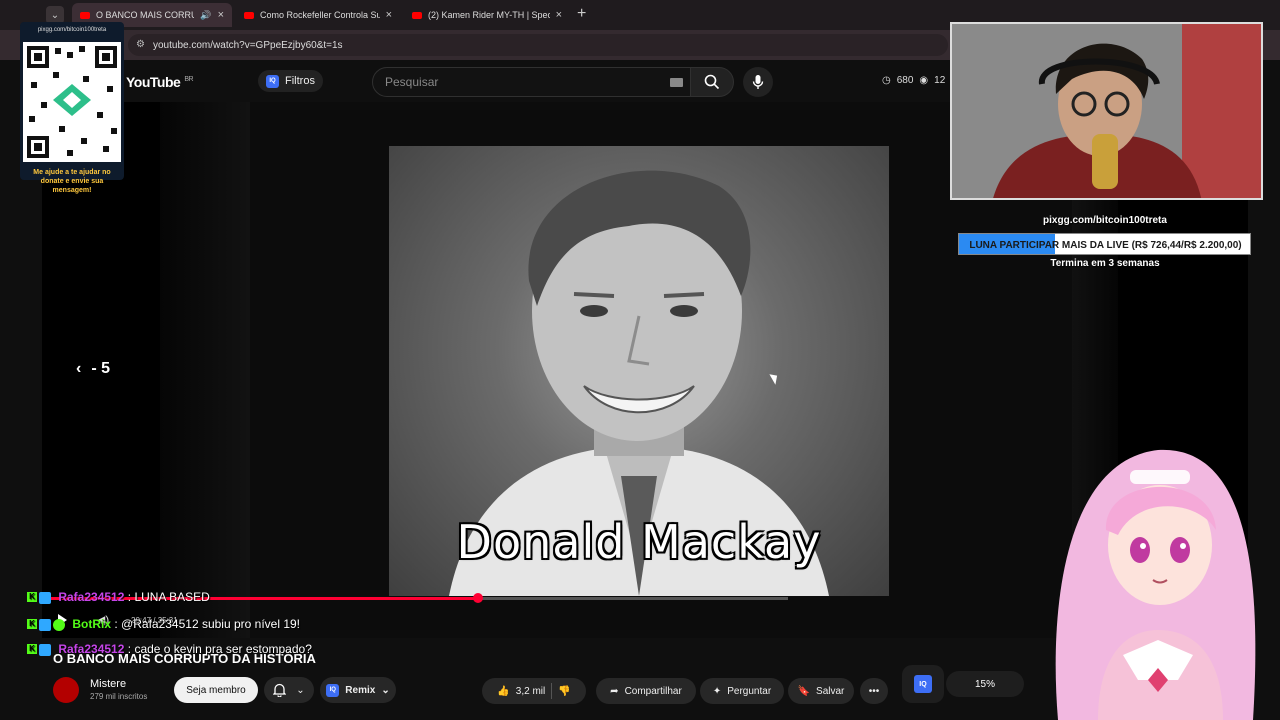 This screenshot has height=720, width=1280. What do you see at coordinates (119, 696) in the screenshot?
I see `subscriber-count: 279 mil inscritos` at bounding box center [119, 696].